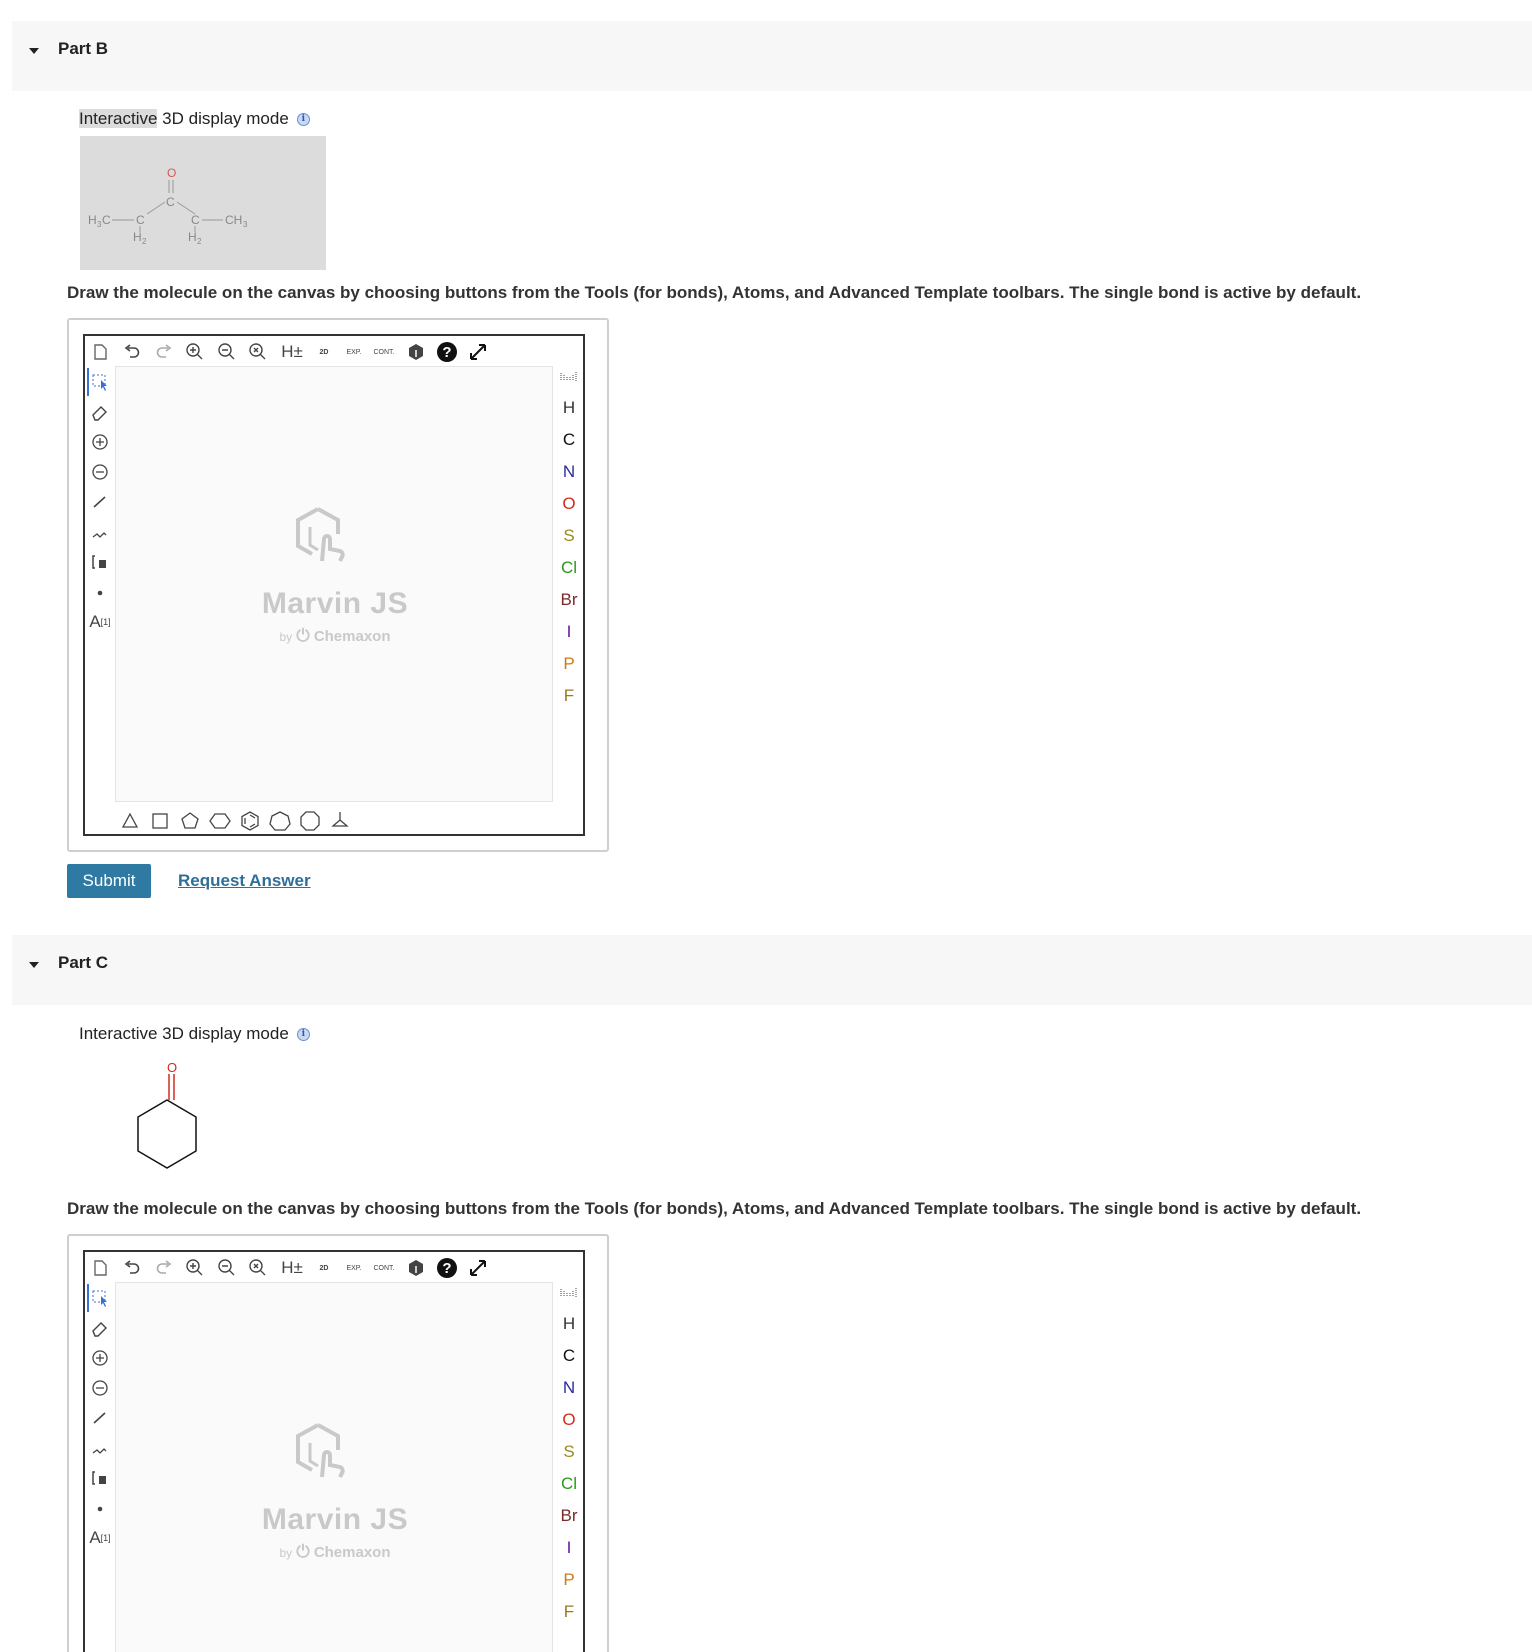 The width and height of the screenshot is (1532, 1652). What do you see at coordinates (160, 821) in the screenshot?
I see `cyclobutane-icon` at bounding box center [160, 821].